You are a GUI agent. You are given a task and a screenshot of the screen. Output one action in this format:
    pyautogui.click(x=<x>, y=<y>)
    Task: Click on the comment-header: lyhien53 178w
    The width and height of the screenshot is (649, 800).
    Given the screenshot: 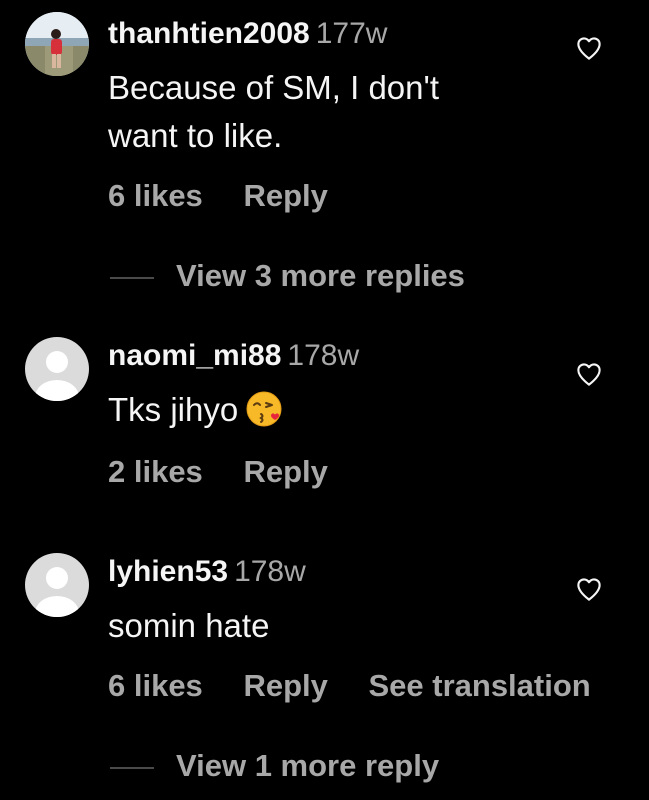 What is the action you would take?
    pyautogui.click(x=207, y=572)
    